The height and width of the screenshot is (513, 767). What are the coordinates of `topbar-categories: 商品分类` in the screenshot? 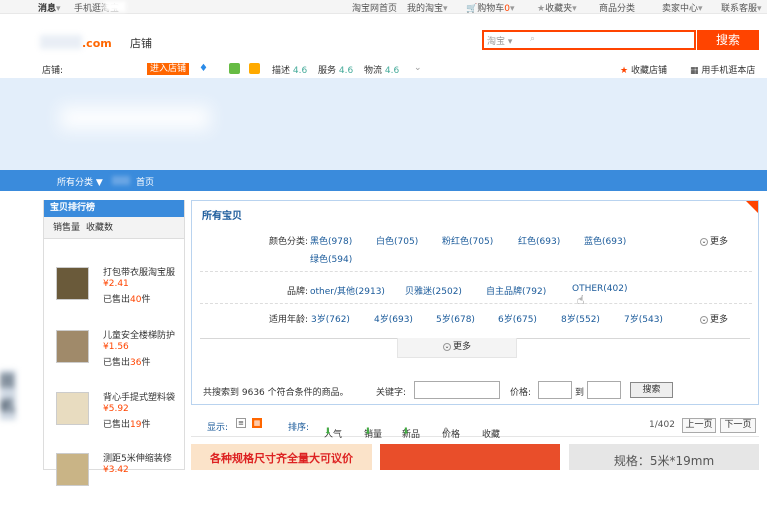 It's located at (617, 7).